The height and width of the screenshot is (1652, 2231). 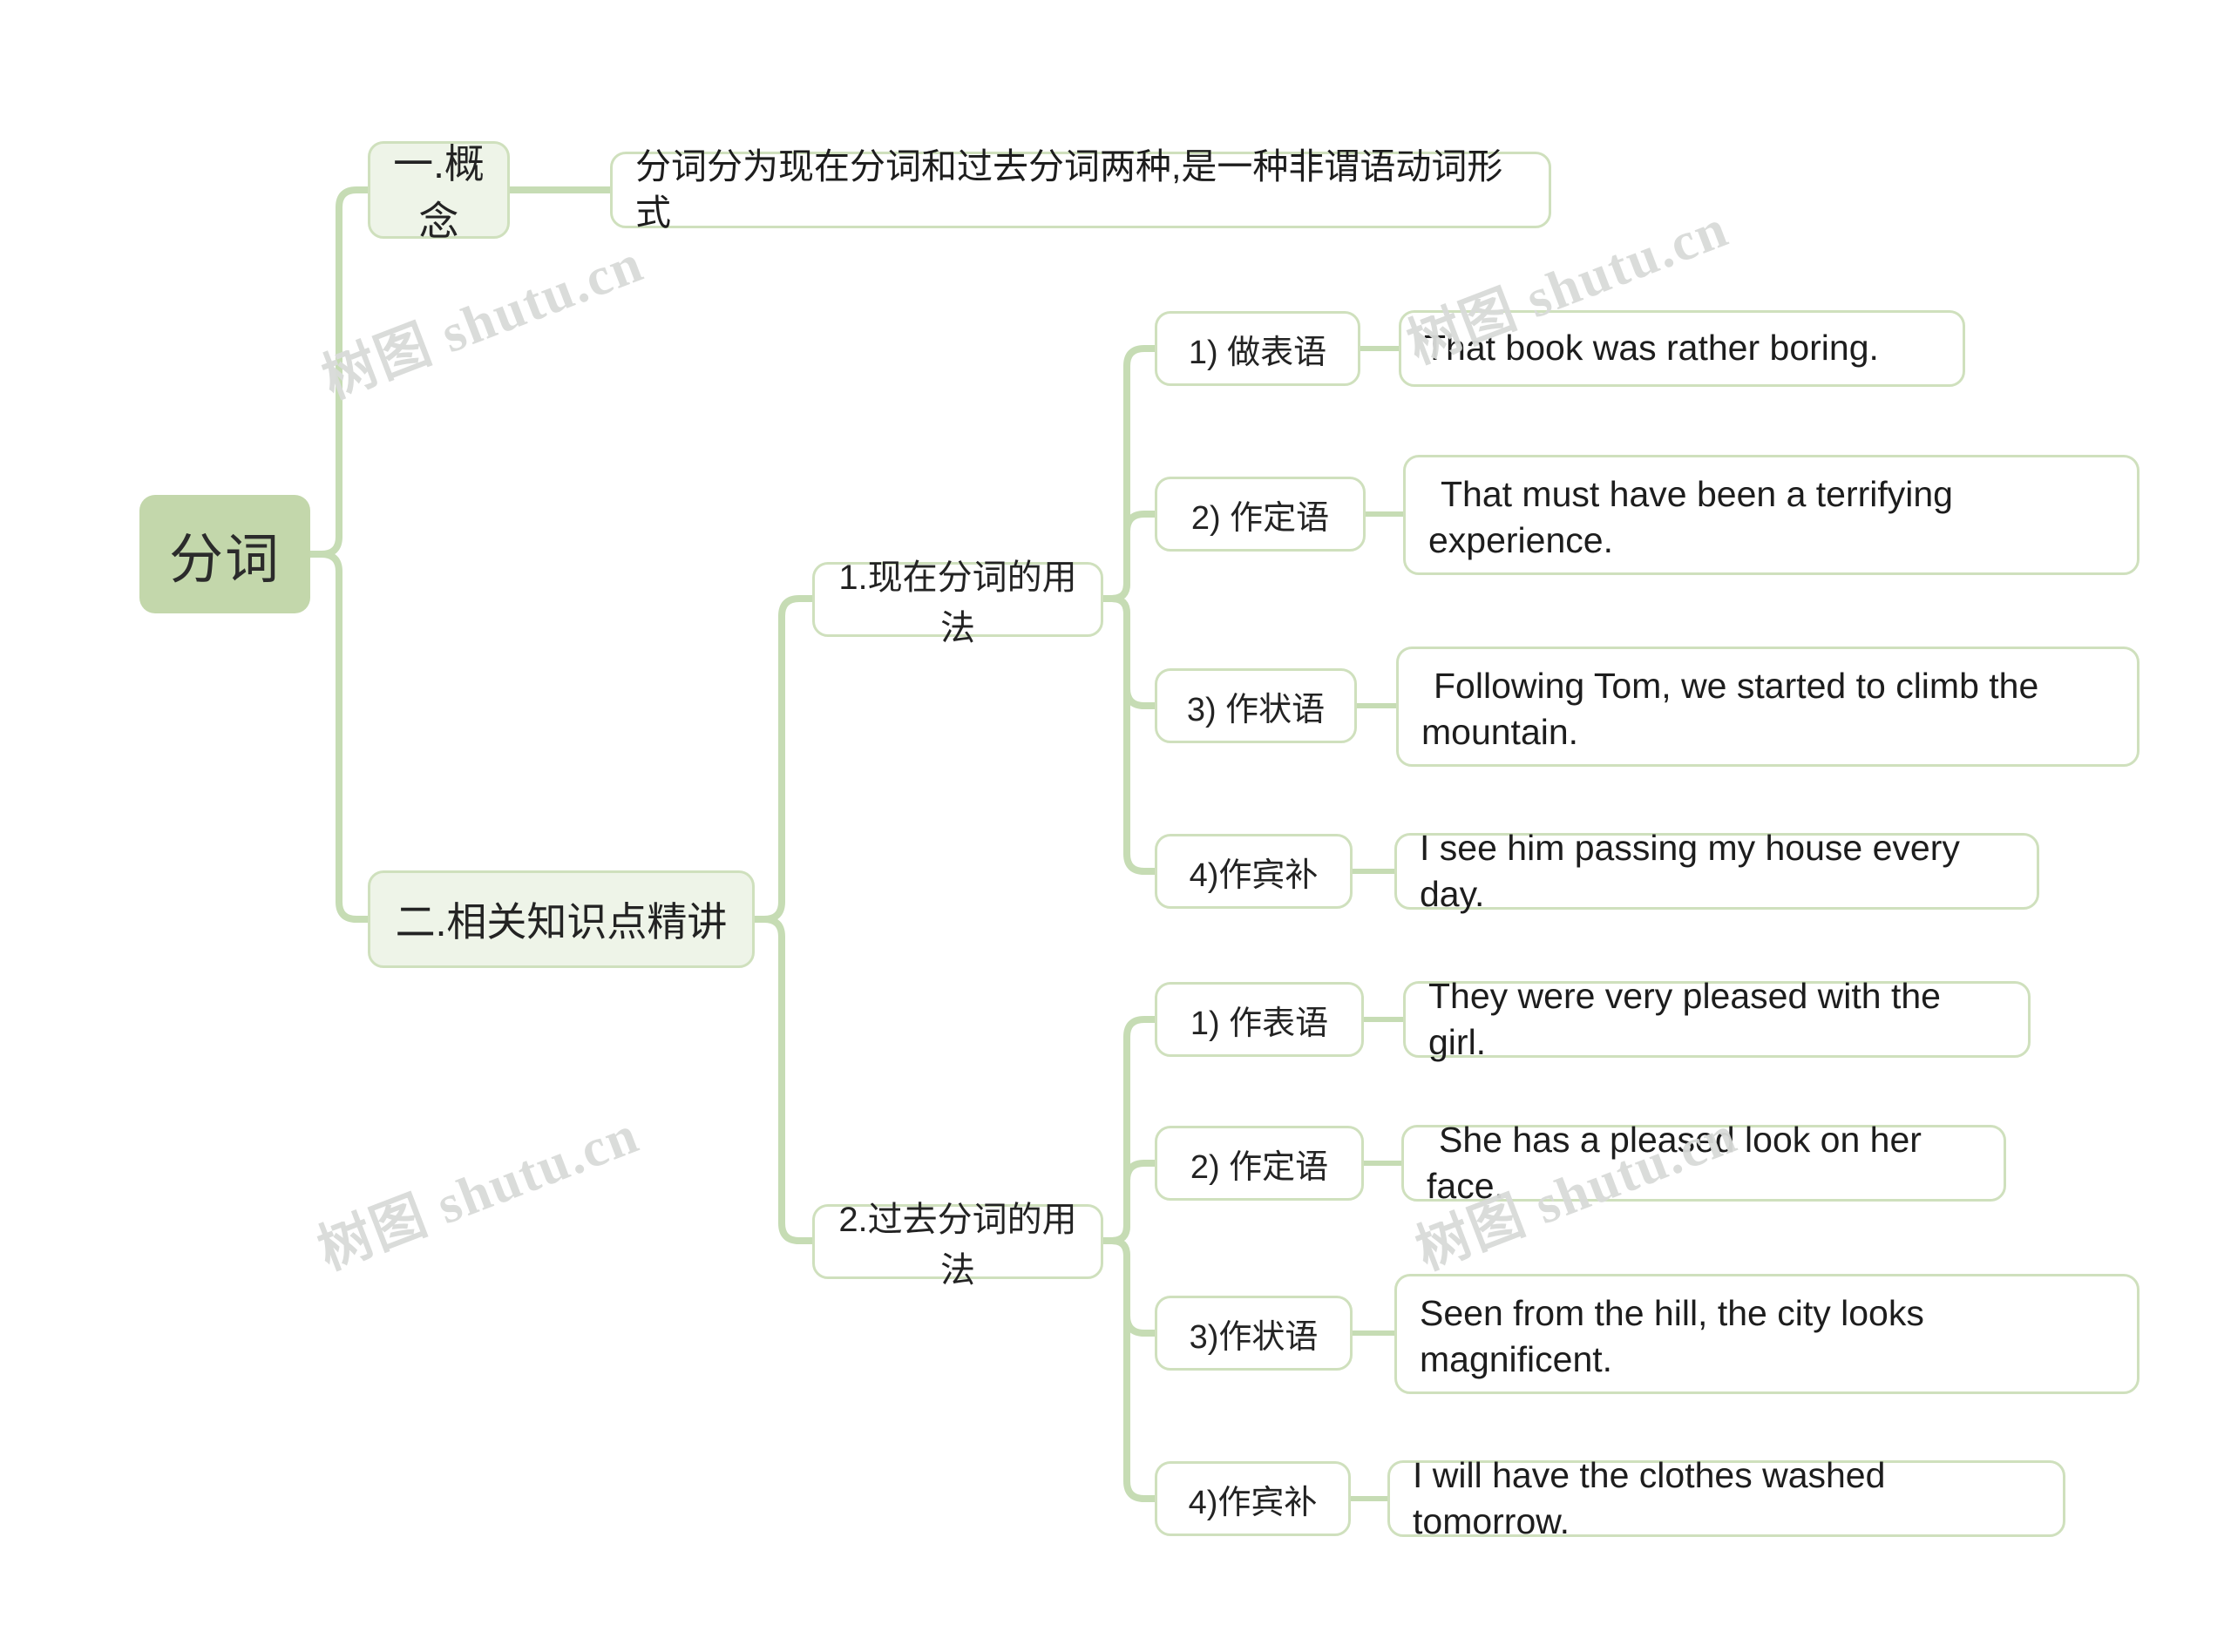 What do you see at coordinates (1684, 1018) in the screenshot?
I see `example-text: They were very pleased with the girl.` at bounding box center [1684, 1018].